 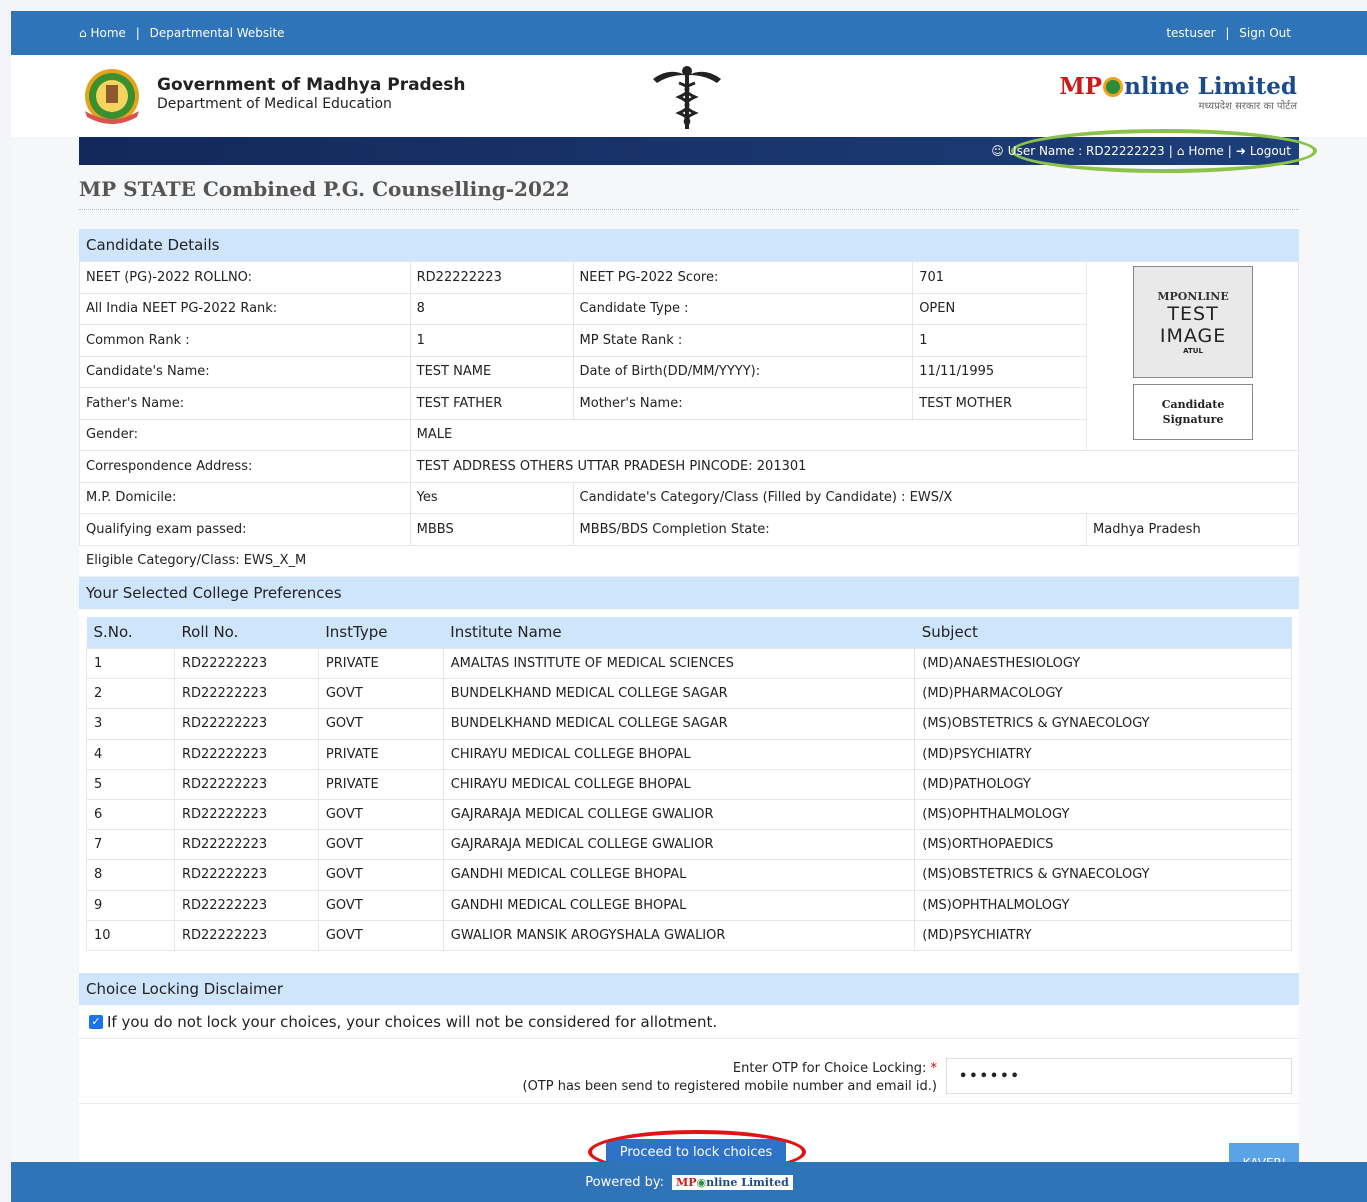 What do you see at coordinates (1270, 151) in the screenshot?
I see `logout-link: Logout` at bounding box center [1270, 151].